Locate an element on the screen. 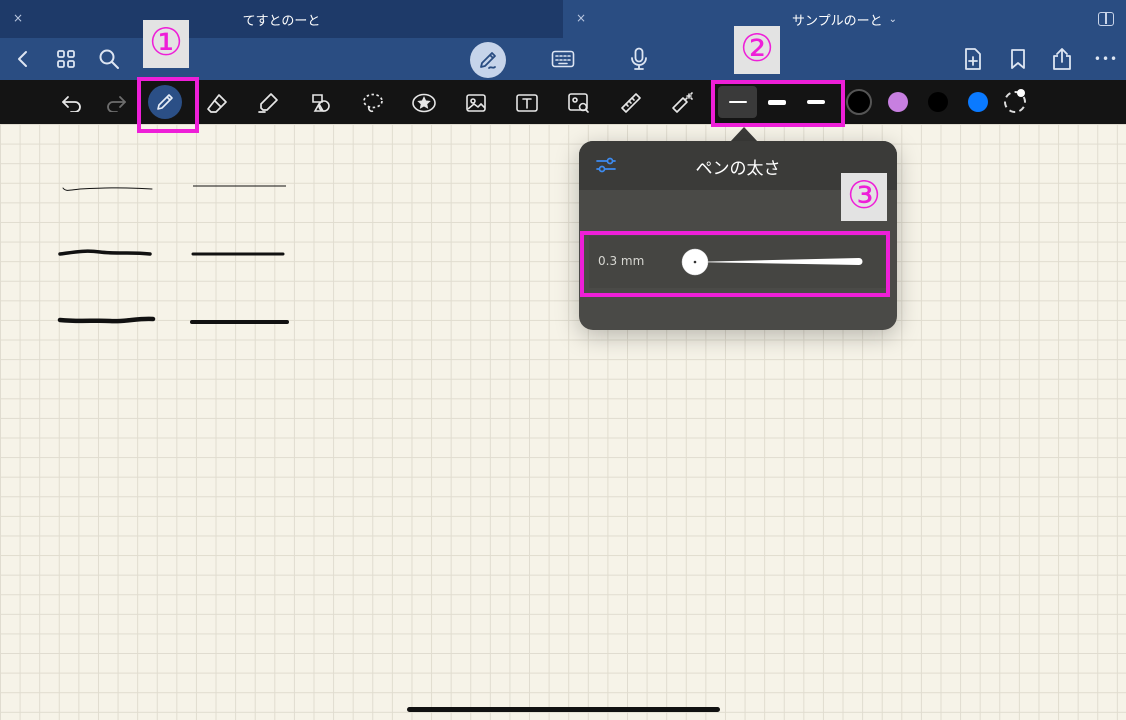  tab-tesuto-note: × てすとのーと is located at coordinates (281, 19).